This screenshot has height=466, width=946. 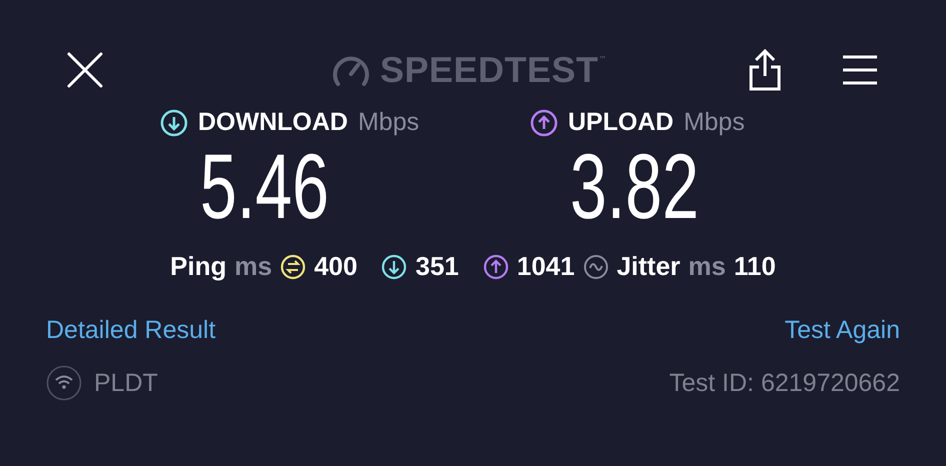 What do you see at coordinates (634, 187) in the screenshot?
I see `speed-value: 3.82` at bounding box center [634, 187].